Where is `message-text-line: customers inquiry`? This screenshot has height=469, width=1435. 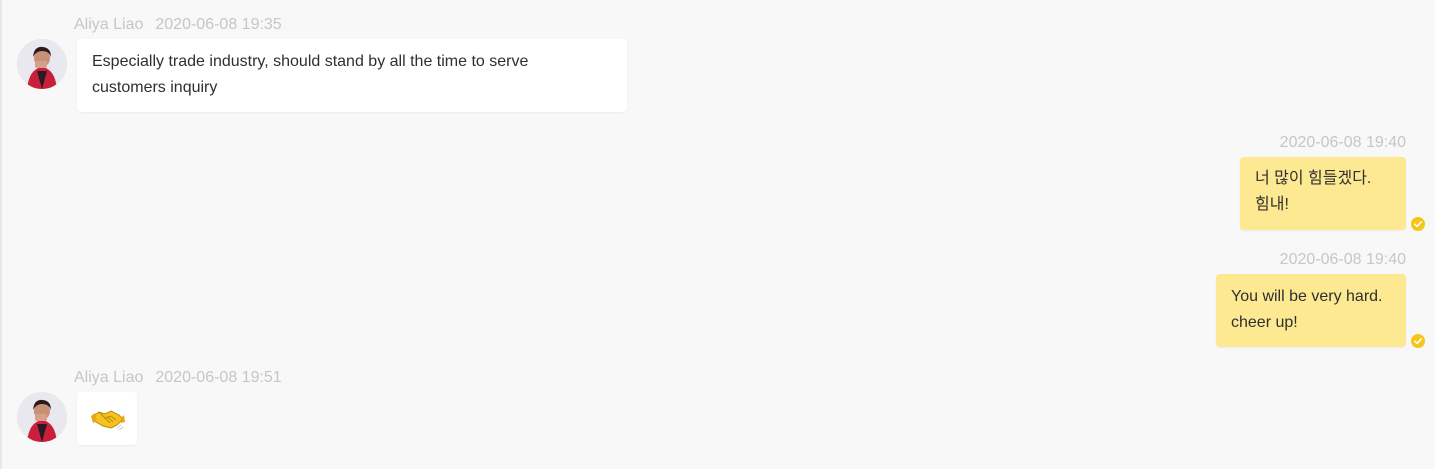
message-text-line: customers inquiry is located at coordinates (155, 87).